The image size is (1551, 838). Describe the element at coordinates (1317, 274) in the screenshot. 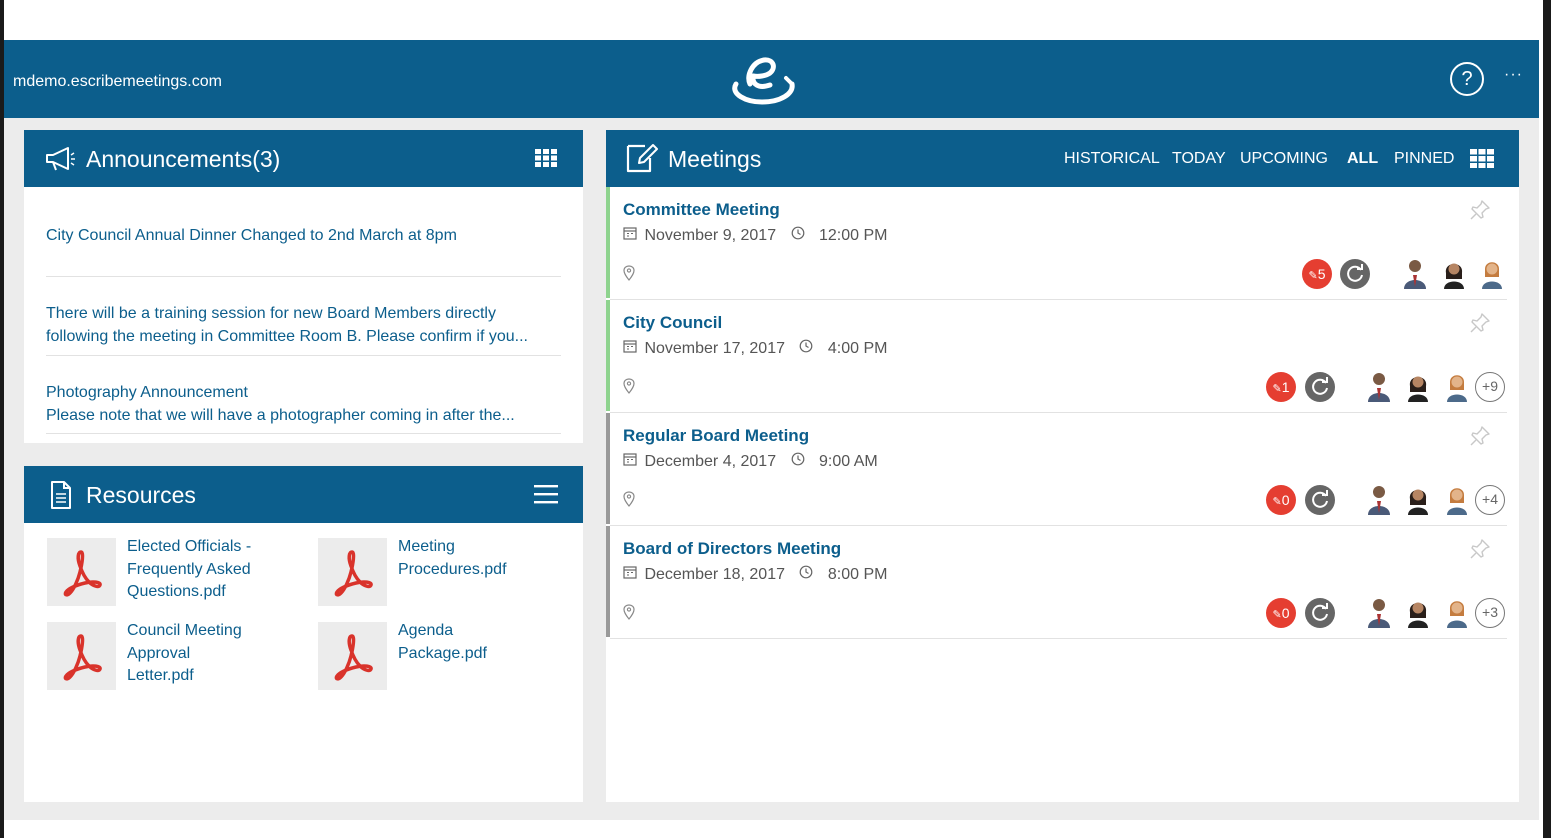

I see `attachment-count-badge: ✎5` at that location.